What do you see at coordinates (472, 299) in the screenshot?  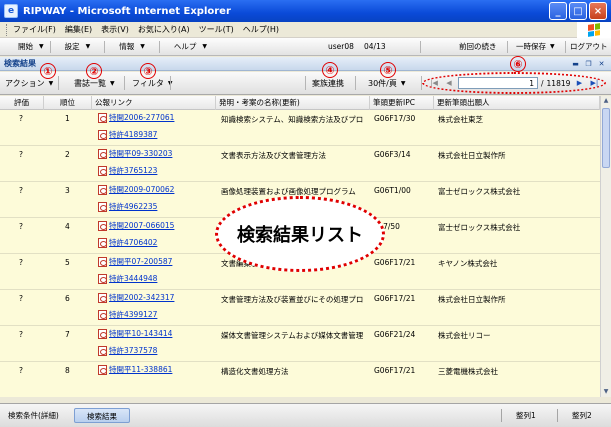 I see `applicant-cell: 株式会社日立製作所` at bounding box center [472, 299].